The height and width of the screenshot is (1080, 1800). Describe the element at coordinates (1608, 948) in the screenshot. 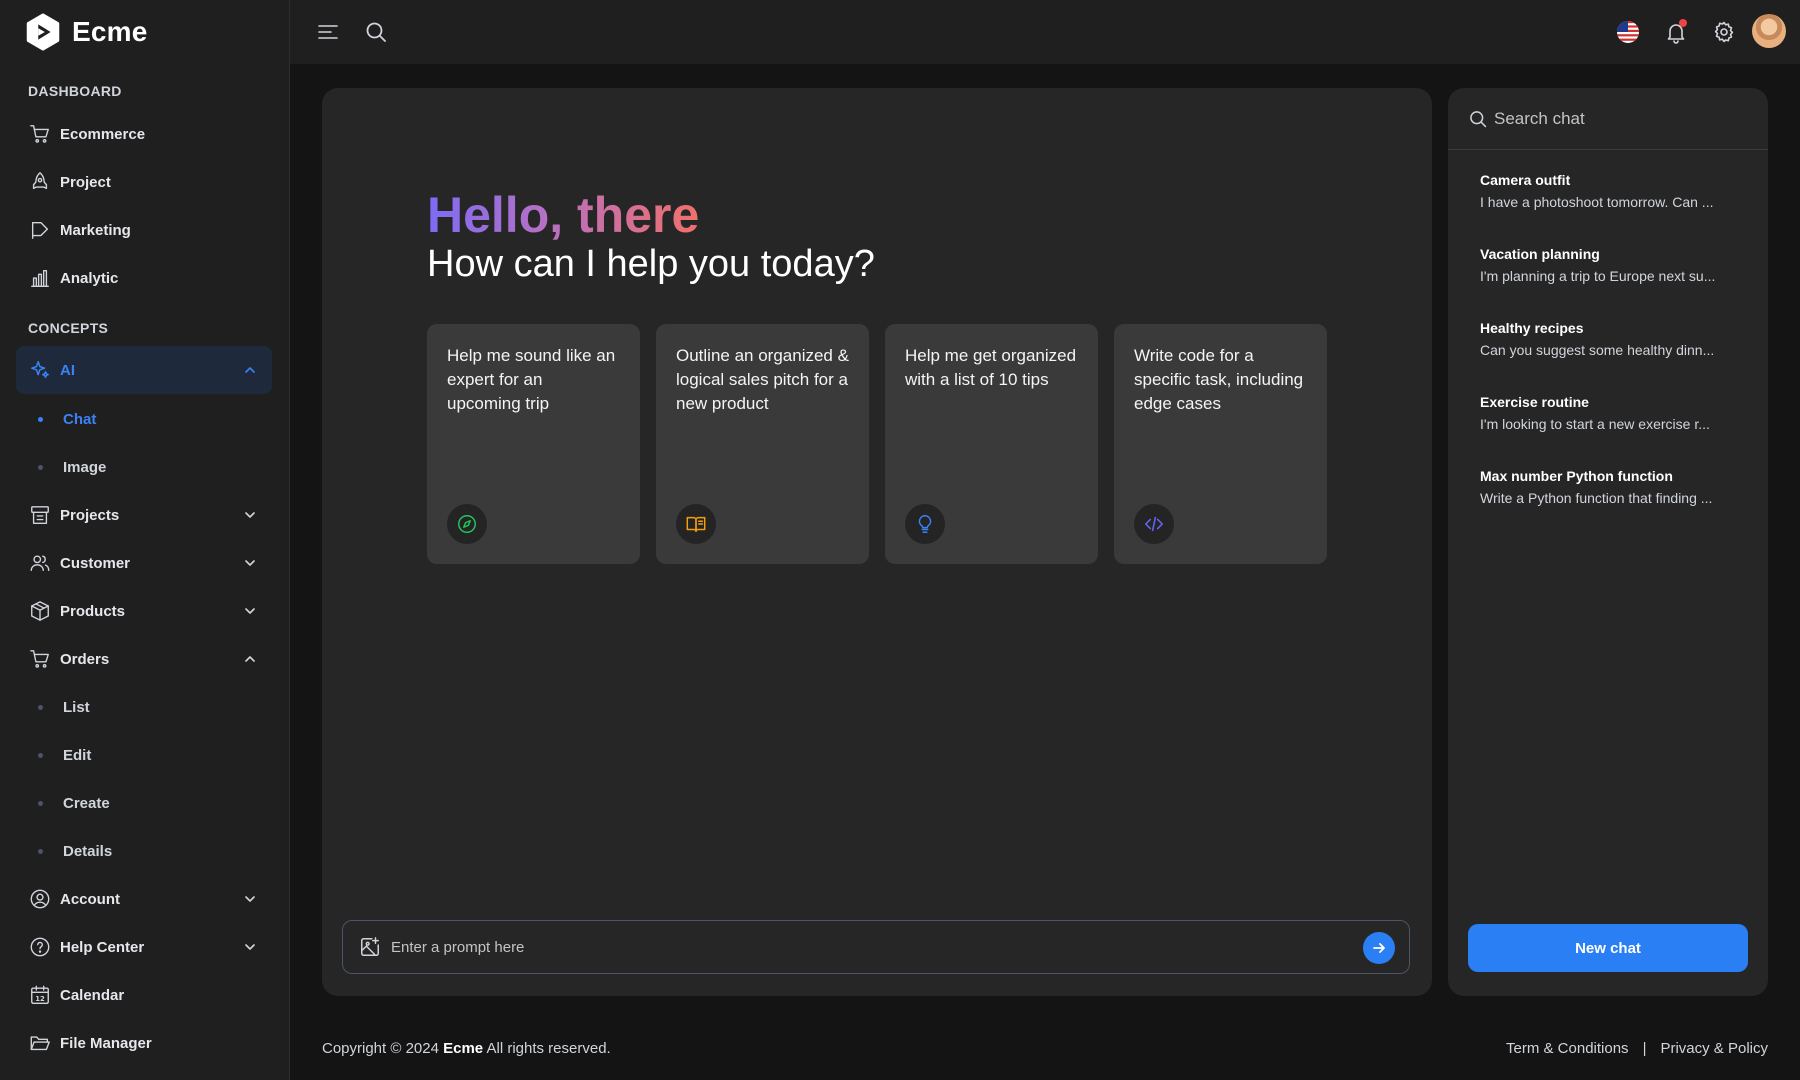

I see `new-chat-button: New chat` at that location.